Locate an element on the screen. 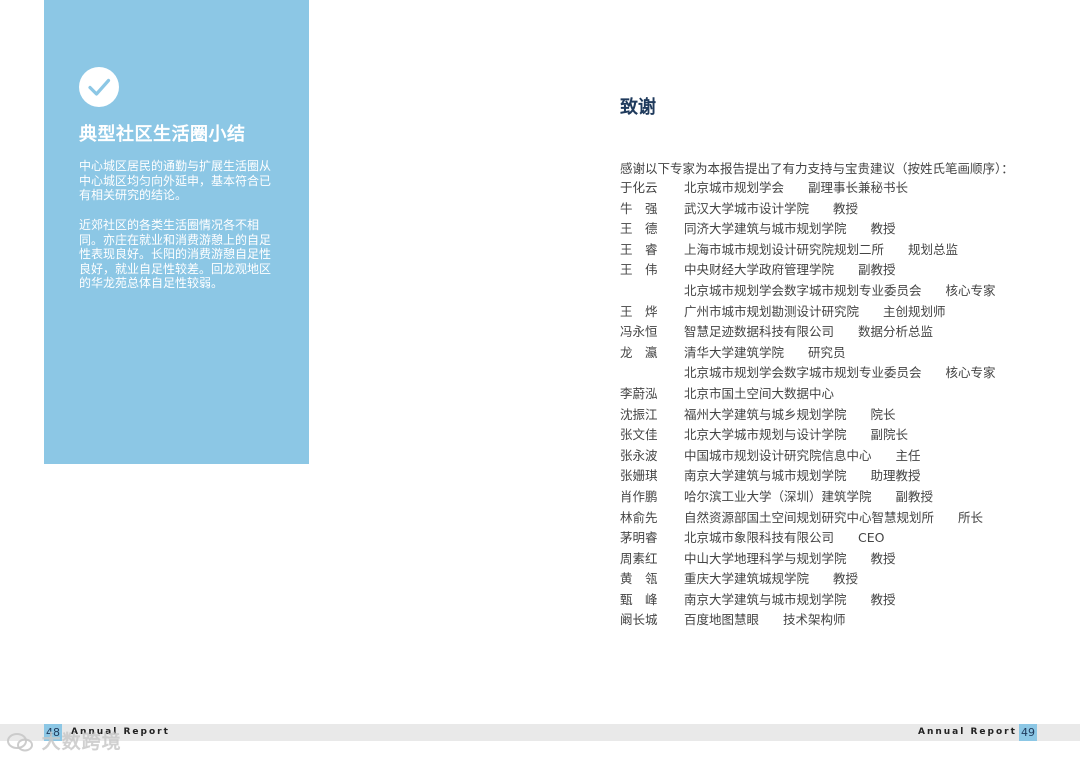 The height and width of the screenshot is (762, 1080). expert-title: 主创规划师 is located at coordinates (914, 311).